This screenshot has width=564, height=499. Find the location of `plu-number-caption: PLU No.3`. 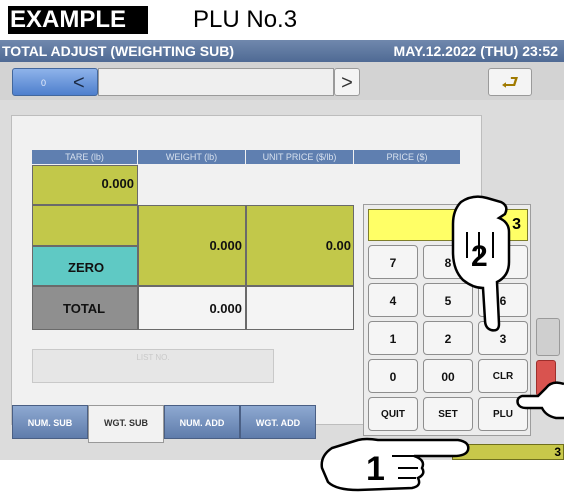

plu-number-caption: PLU No.3 is located at coordinates (245, 19).